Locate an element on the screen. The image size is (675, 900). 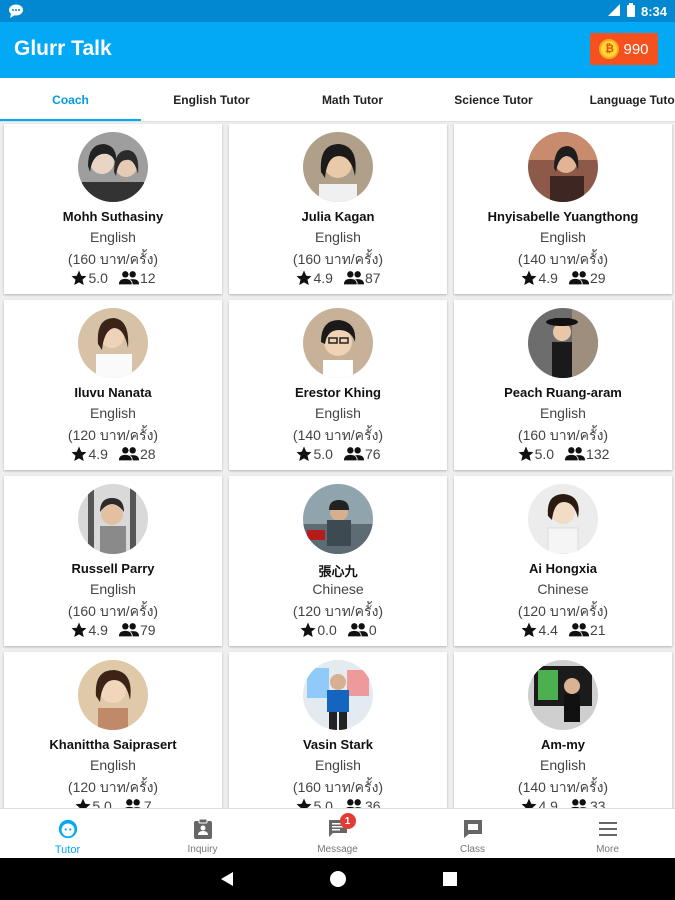
tutor-card: 張心九 Chinese (120 บาท/ครั้ง) 0.0 0 is located at coordinates (338, 561).